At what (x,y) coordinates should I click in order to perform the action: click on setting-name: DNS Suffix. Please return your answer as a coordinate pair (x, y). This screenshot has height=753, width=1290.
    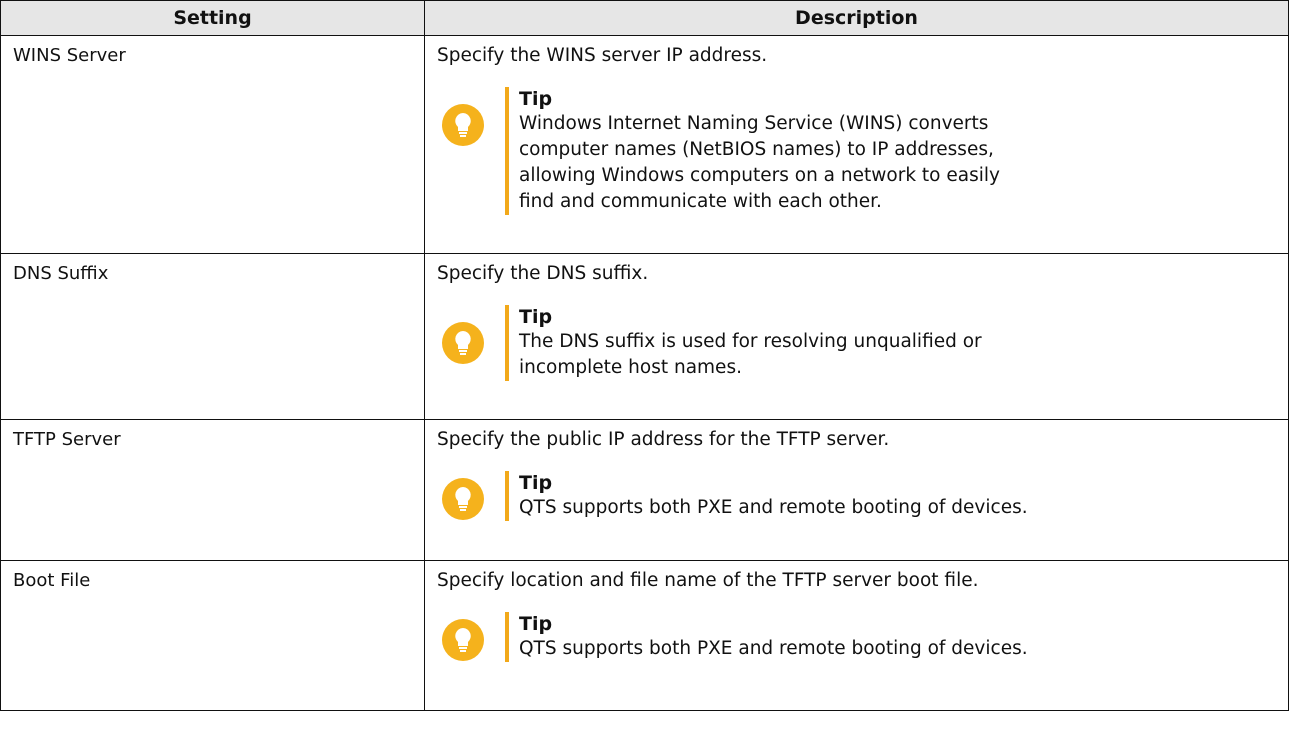
    Looking at the image, I should click on (212, 336).